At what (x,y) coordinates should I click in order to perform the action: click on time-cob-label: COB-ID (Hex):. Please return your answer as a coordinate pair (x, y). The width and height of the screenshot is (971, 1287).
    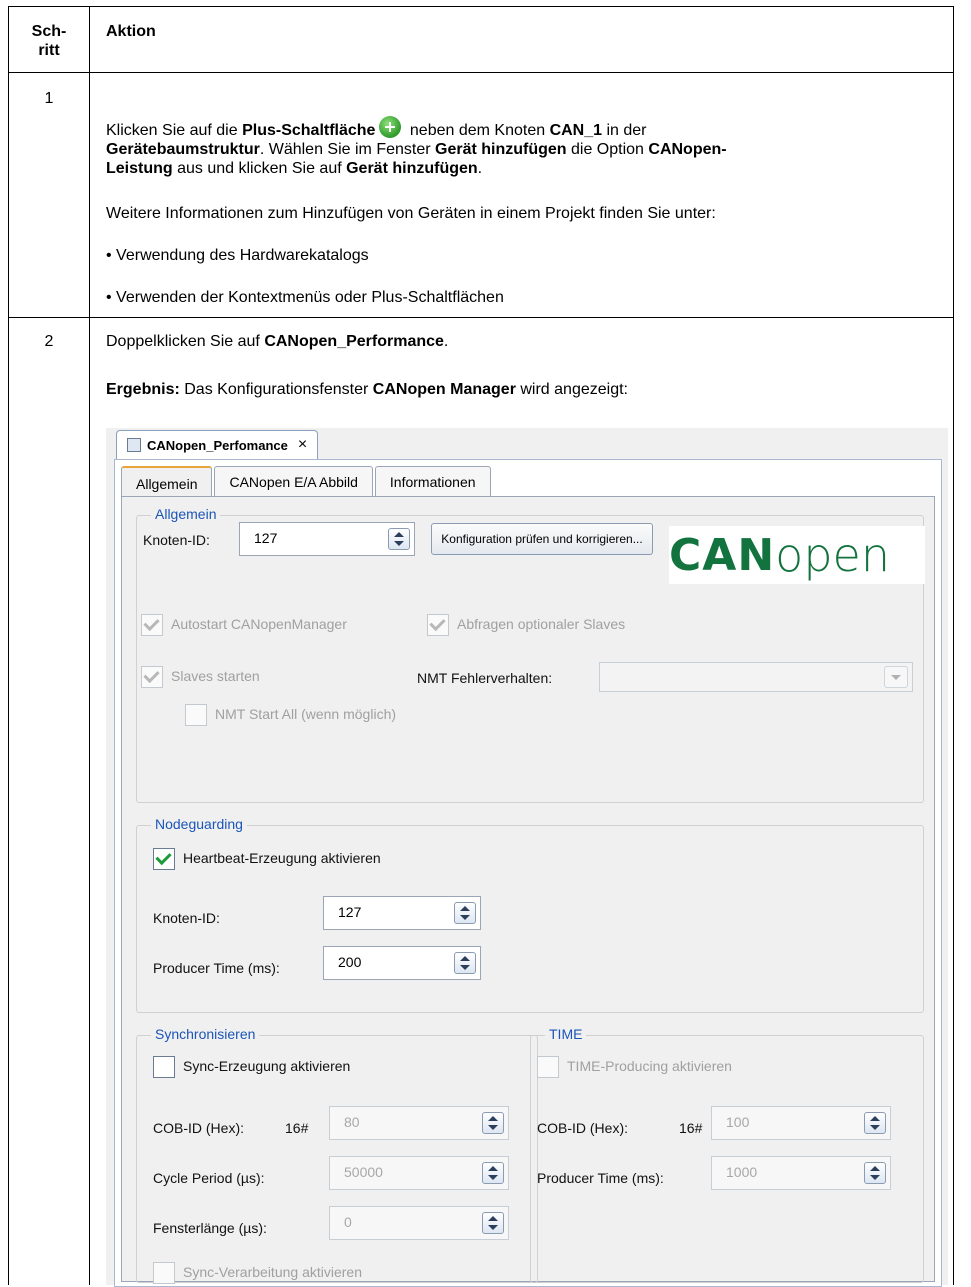
    Looking at the image, I should click on (582, 1128).